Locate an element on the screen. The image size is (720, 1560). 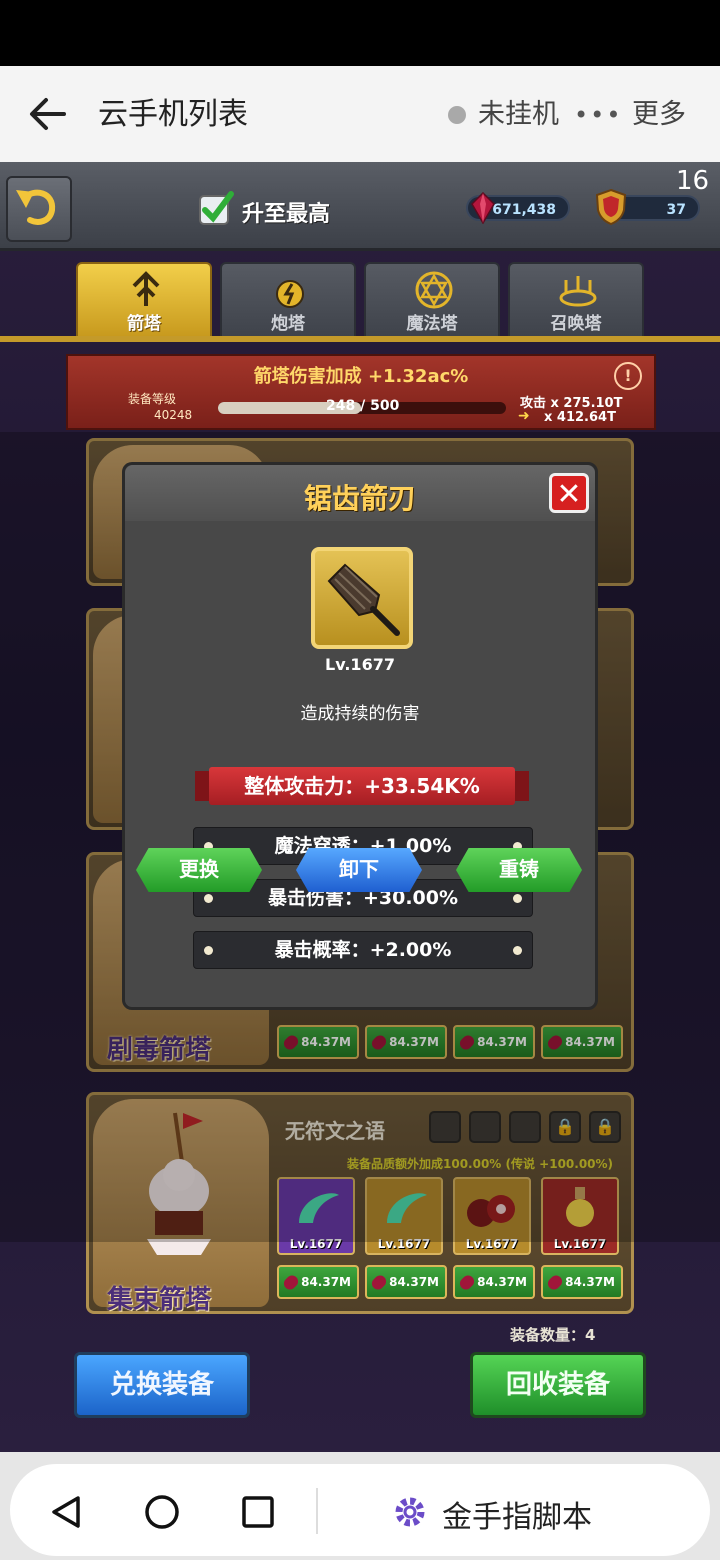
attack-current: 攻击 x 275.10T is located at coordinates (571, 403).